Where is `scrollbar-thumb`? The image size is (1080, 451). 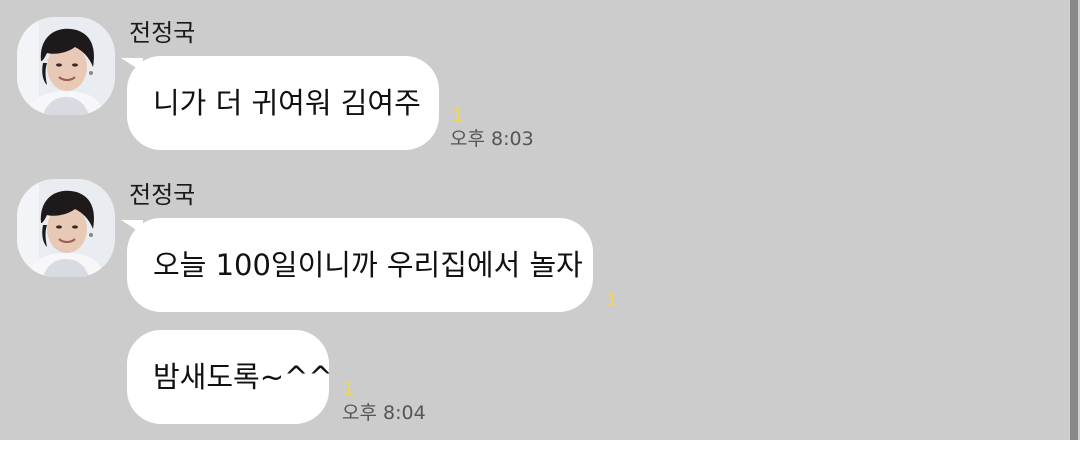 scrollbar-thumb is located at coordinates (1074, 220).